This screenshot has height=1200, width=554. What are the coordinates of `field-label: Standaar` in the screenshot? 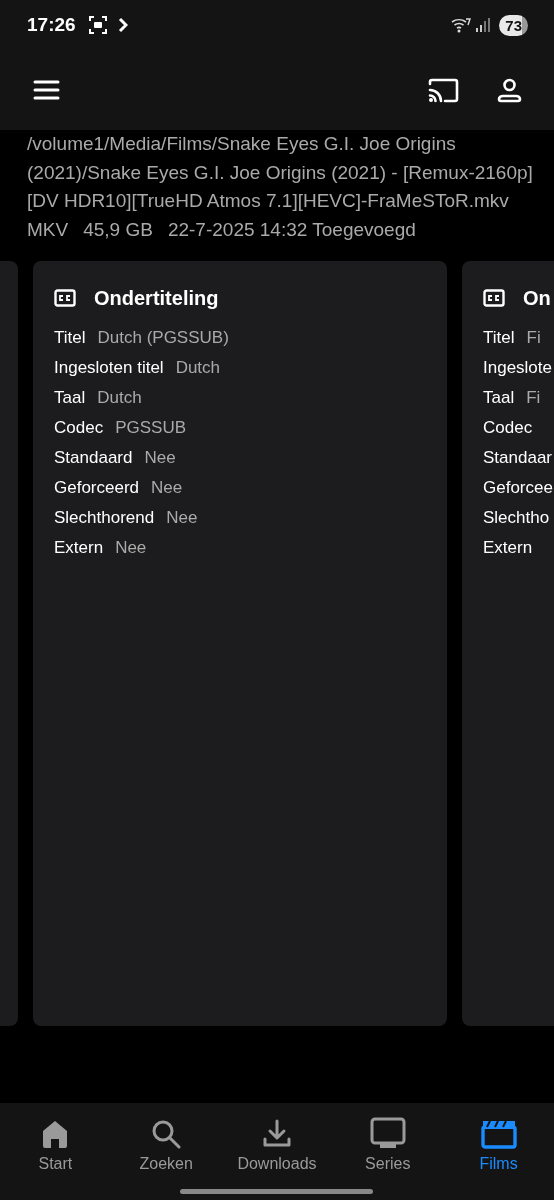 It's located at (517, 458).